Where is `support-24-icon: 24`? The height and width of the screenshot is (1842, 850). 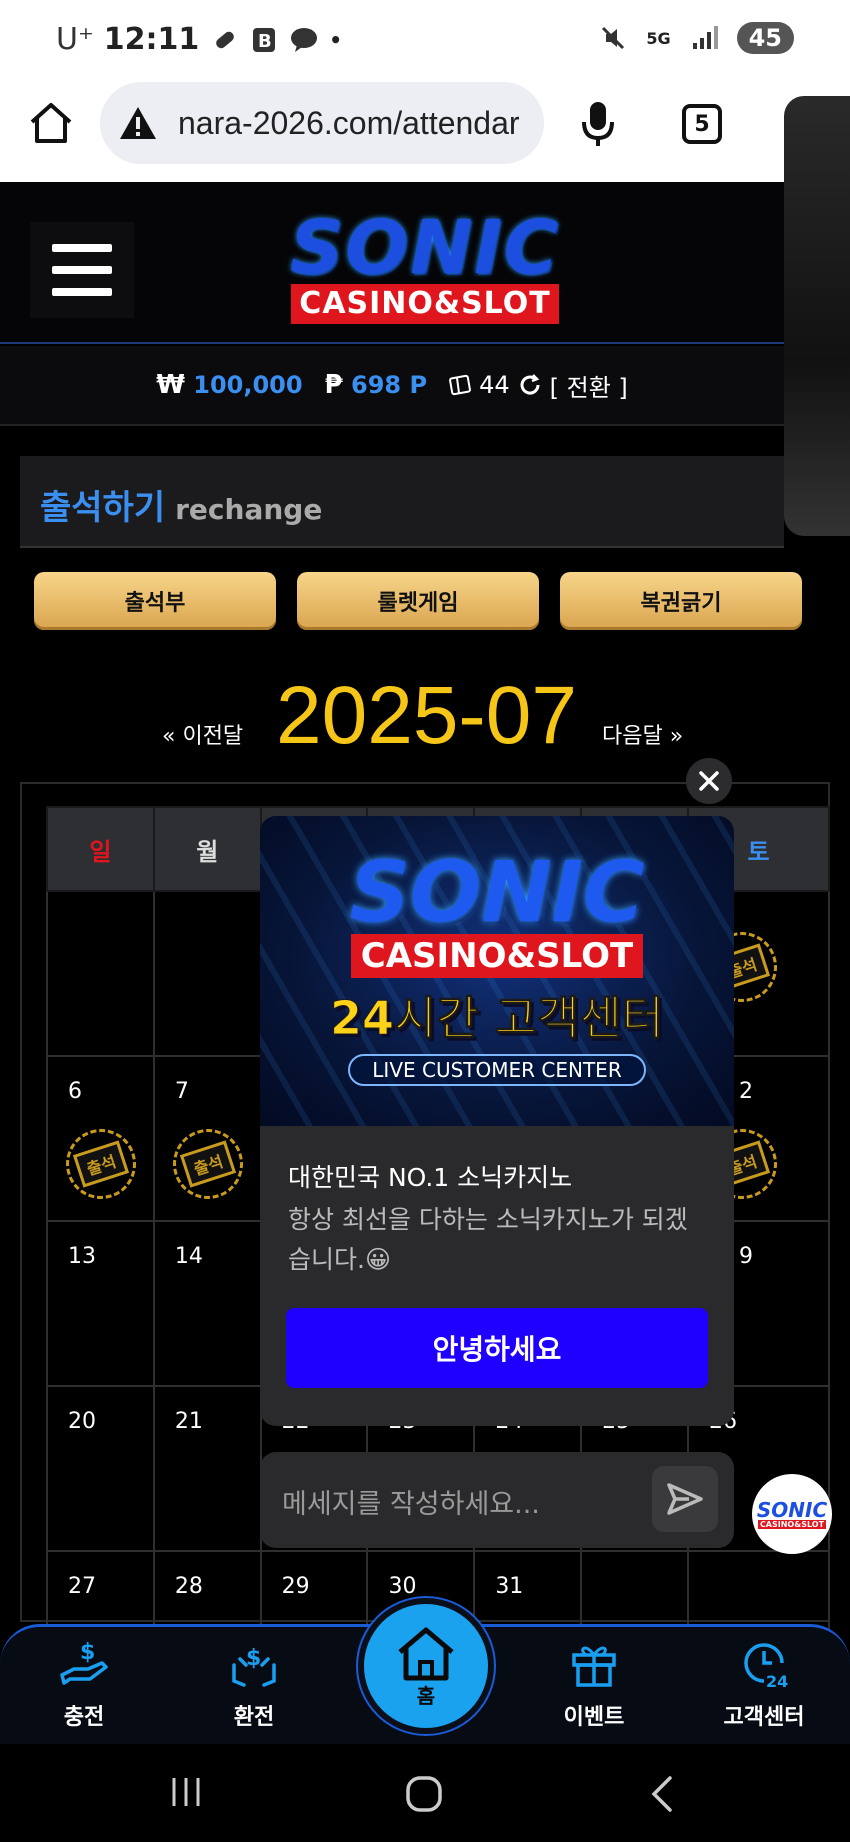
support-24-icon: 24 is located at coordinates (766, 1667).